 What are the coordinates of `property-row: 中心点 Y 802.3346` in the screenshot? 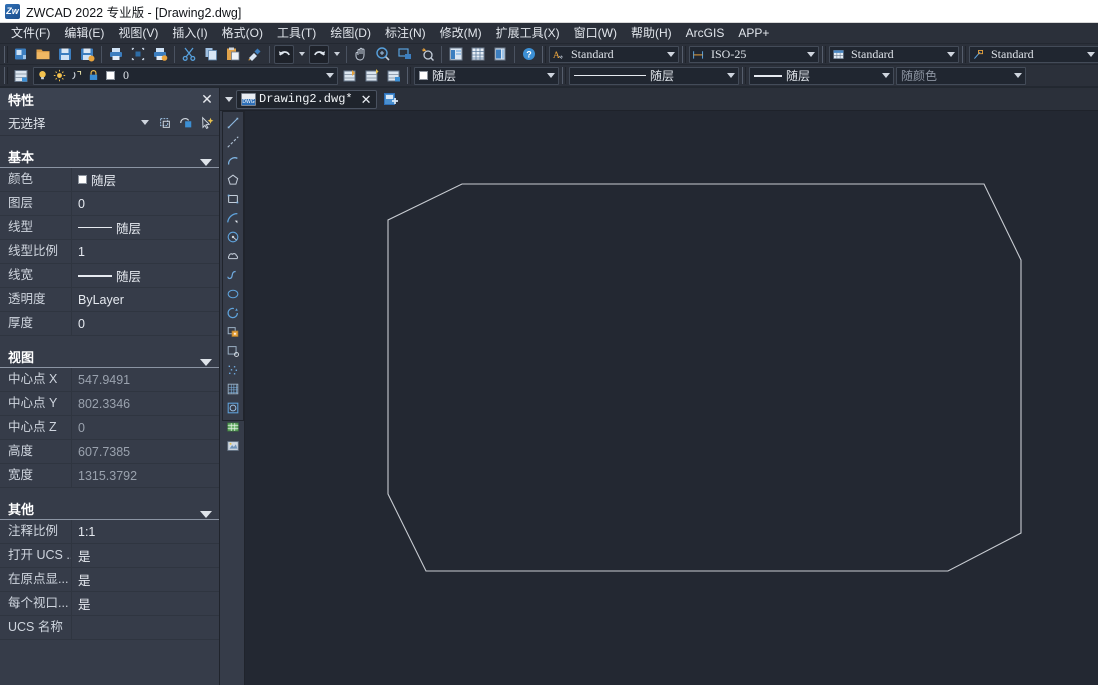 It's located at (109, 404).